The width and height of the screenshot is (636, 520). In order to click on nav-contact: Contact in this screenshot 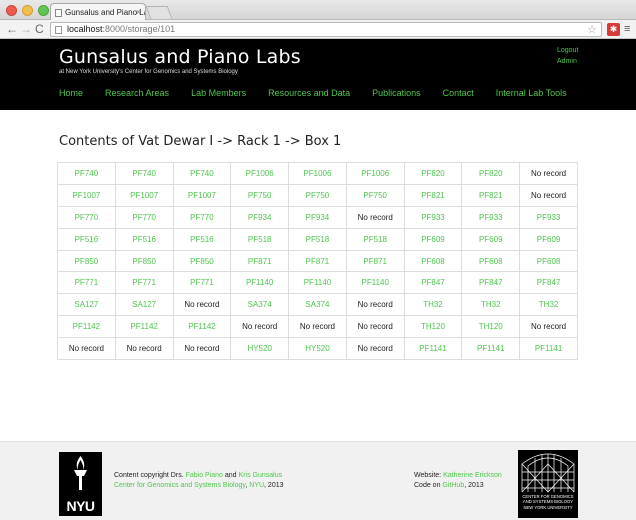, I will do `click(458, 93)`.